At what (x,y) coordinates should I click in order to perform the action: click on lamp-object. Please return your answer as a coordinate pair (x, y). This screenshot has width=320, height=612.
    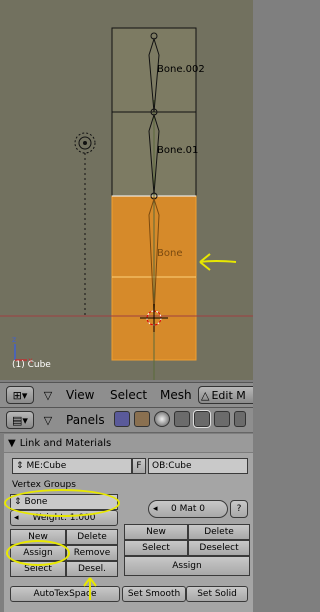
    Looking at the image, I should click on (85, 225).